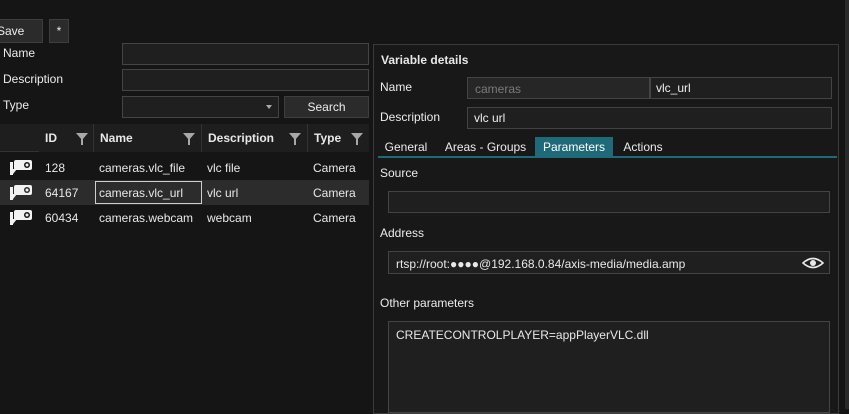 This screenshot has height=414, width=849. Describe the element at coordinates (402, 233) in the screenshot. I see `address-label: Address` at that location.